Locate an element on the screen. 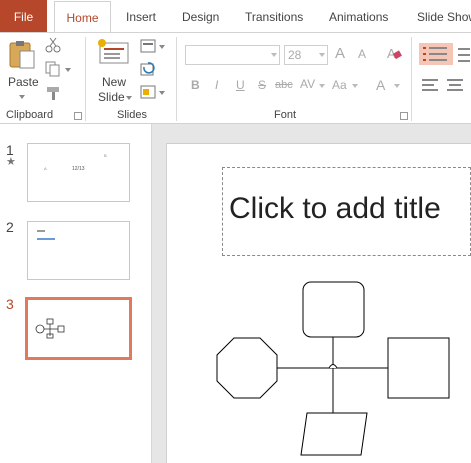 The width and height of the screenshot is (471, 463). tab-animations: Animations is located at coordinates (358, 16).